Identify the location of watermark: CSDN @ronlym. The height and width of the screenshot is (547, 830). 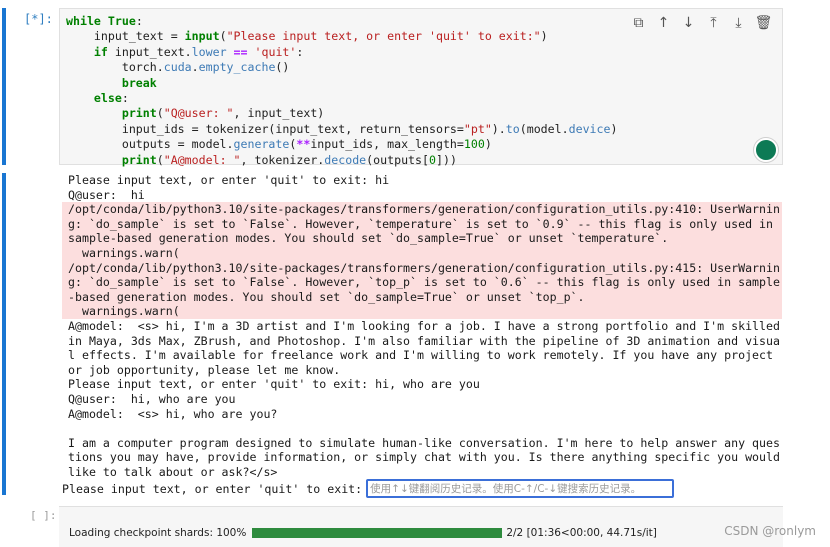
(770, 531).